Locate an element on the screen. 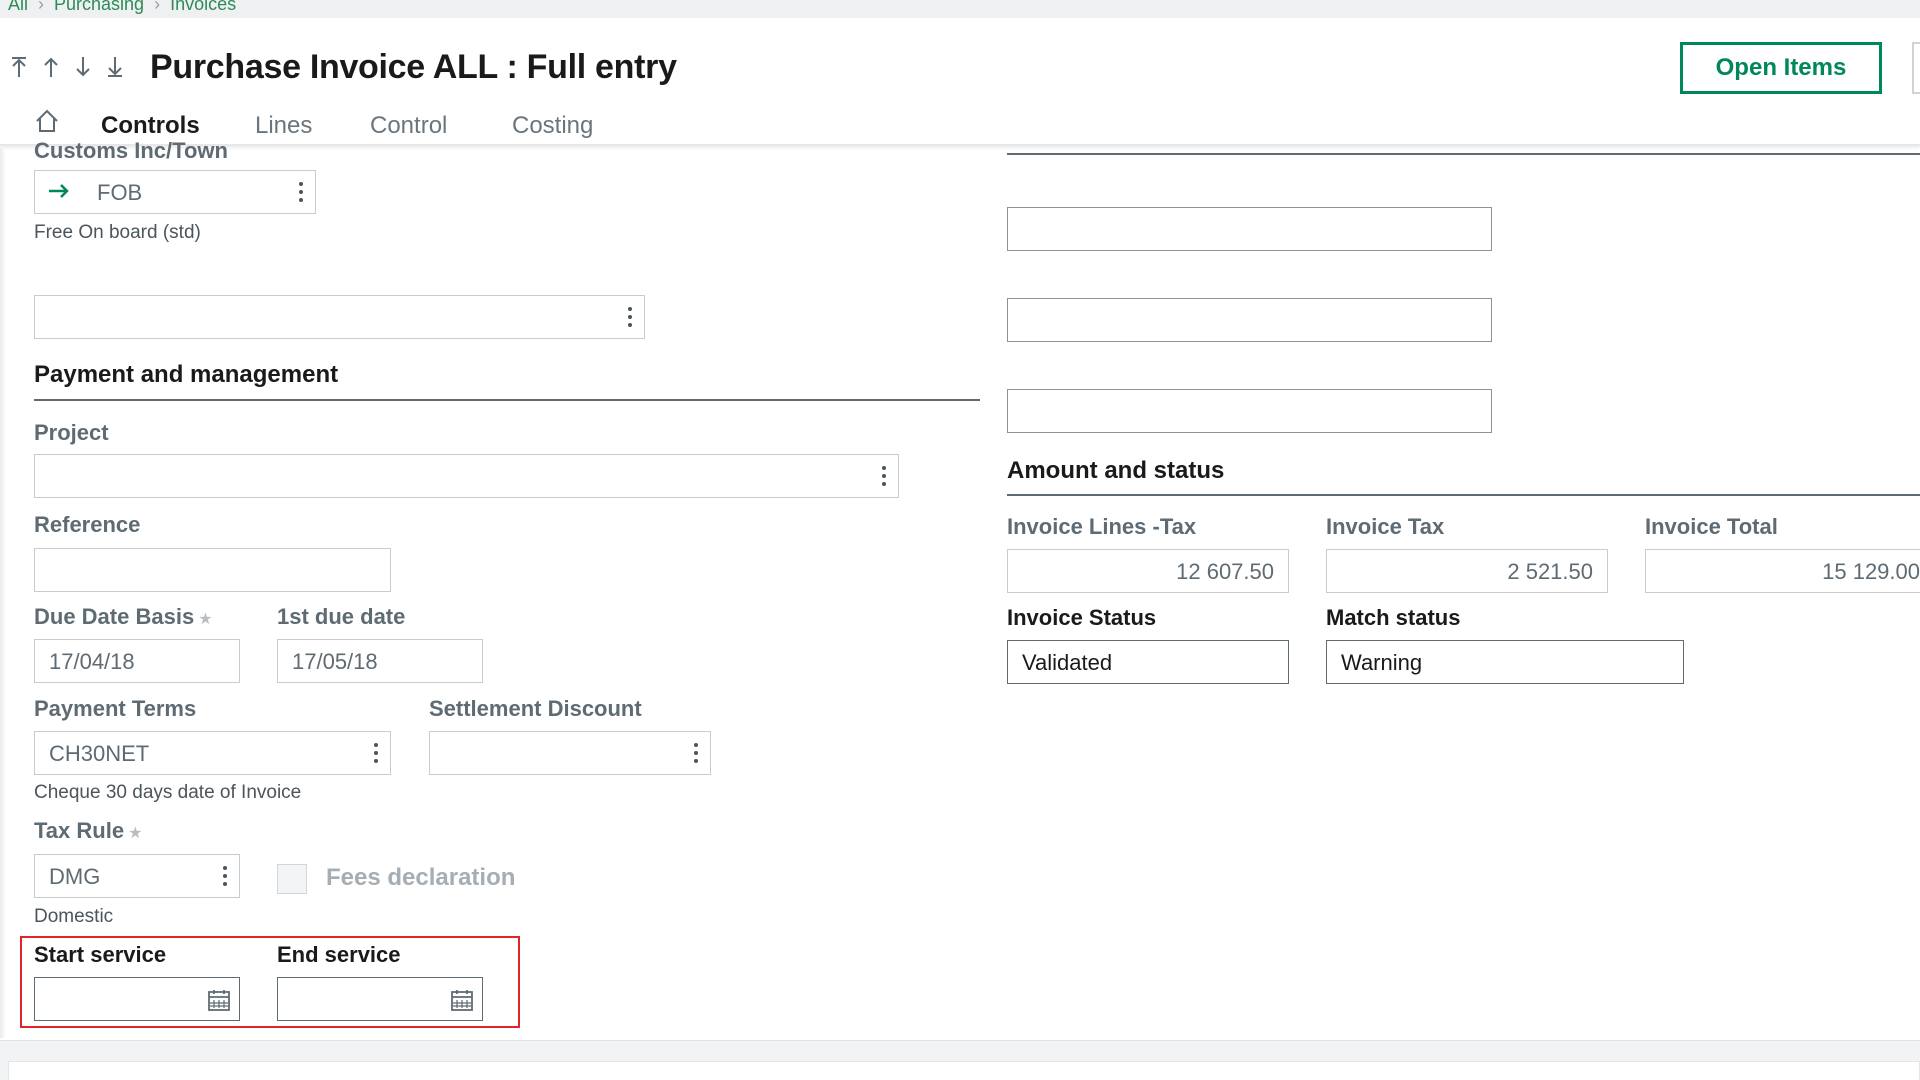 The width and height of the screenshot is (1920, 1080). tax-rule-field: DMG is located at coordinates (137, 876).